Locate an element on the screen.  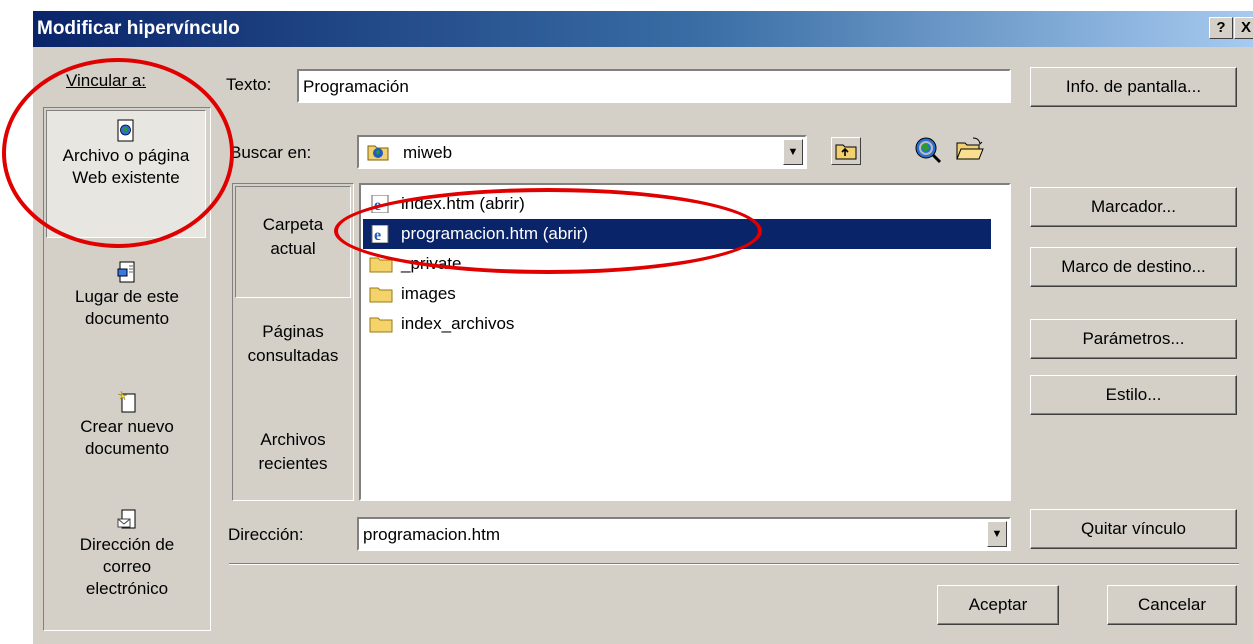
subnav-recent-files: Archivos recientes is located at coordinates (293, 458).